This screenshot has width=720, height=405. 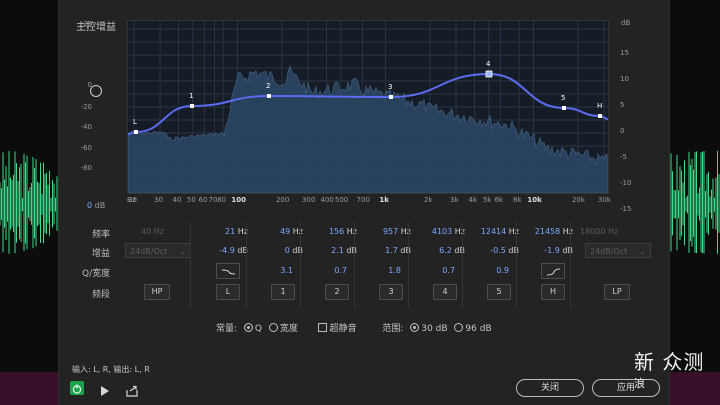 I want to click on band-5-freq: 12414 Hz, so click(x=494, y=231).